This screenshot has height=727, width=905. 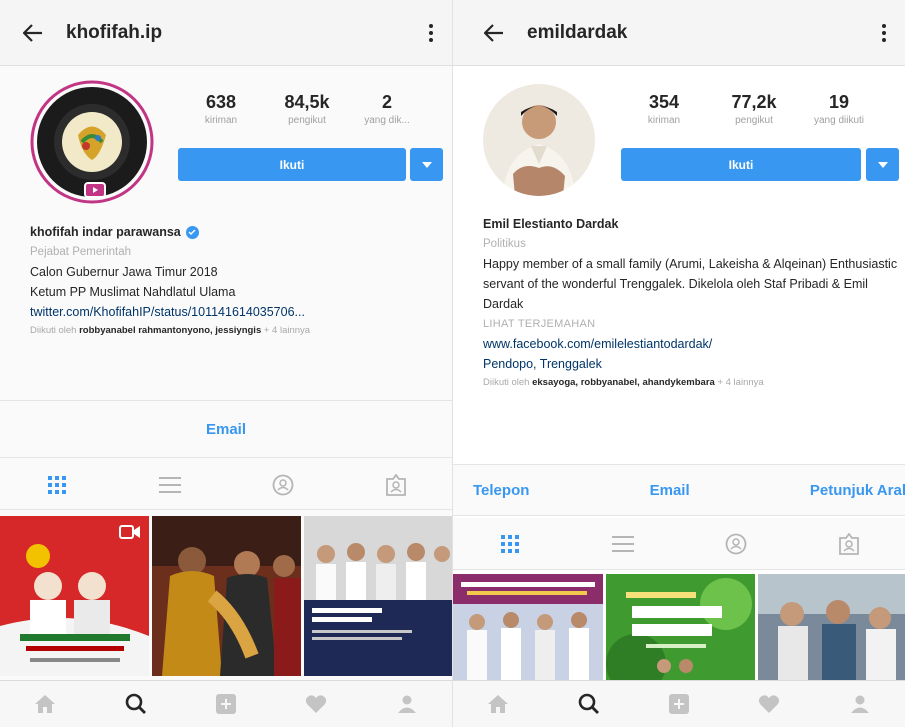 I want to click on stat-followers: 84,5k pengikut, so click(x=307, y=109).